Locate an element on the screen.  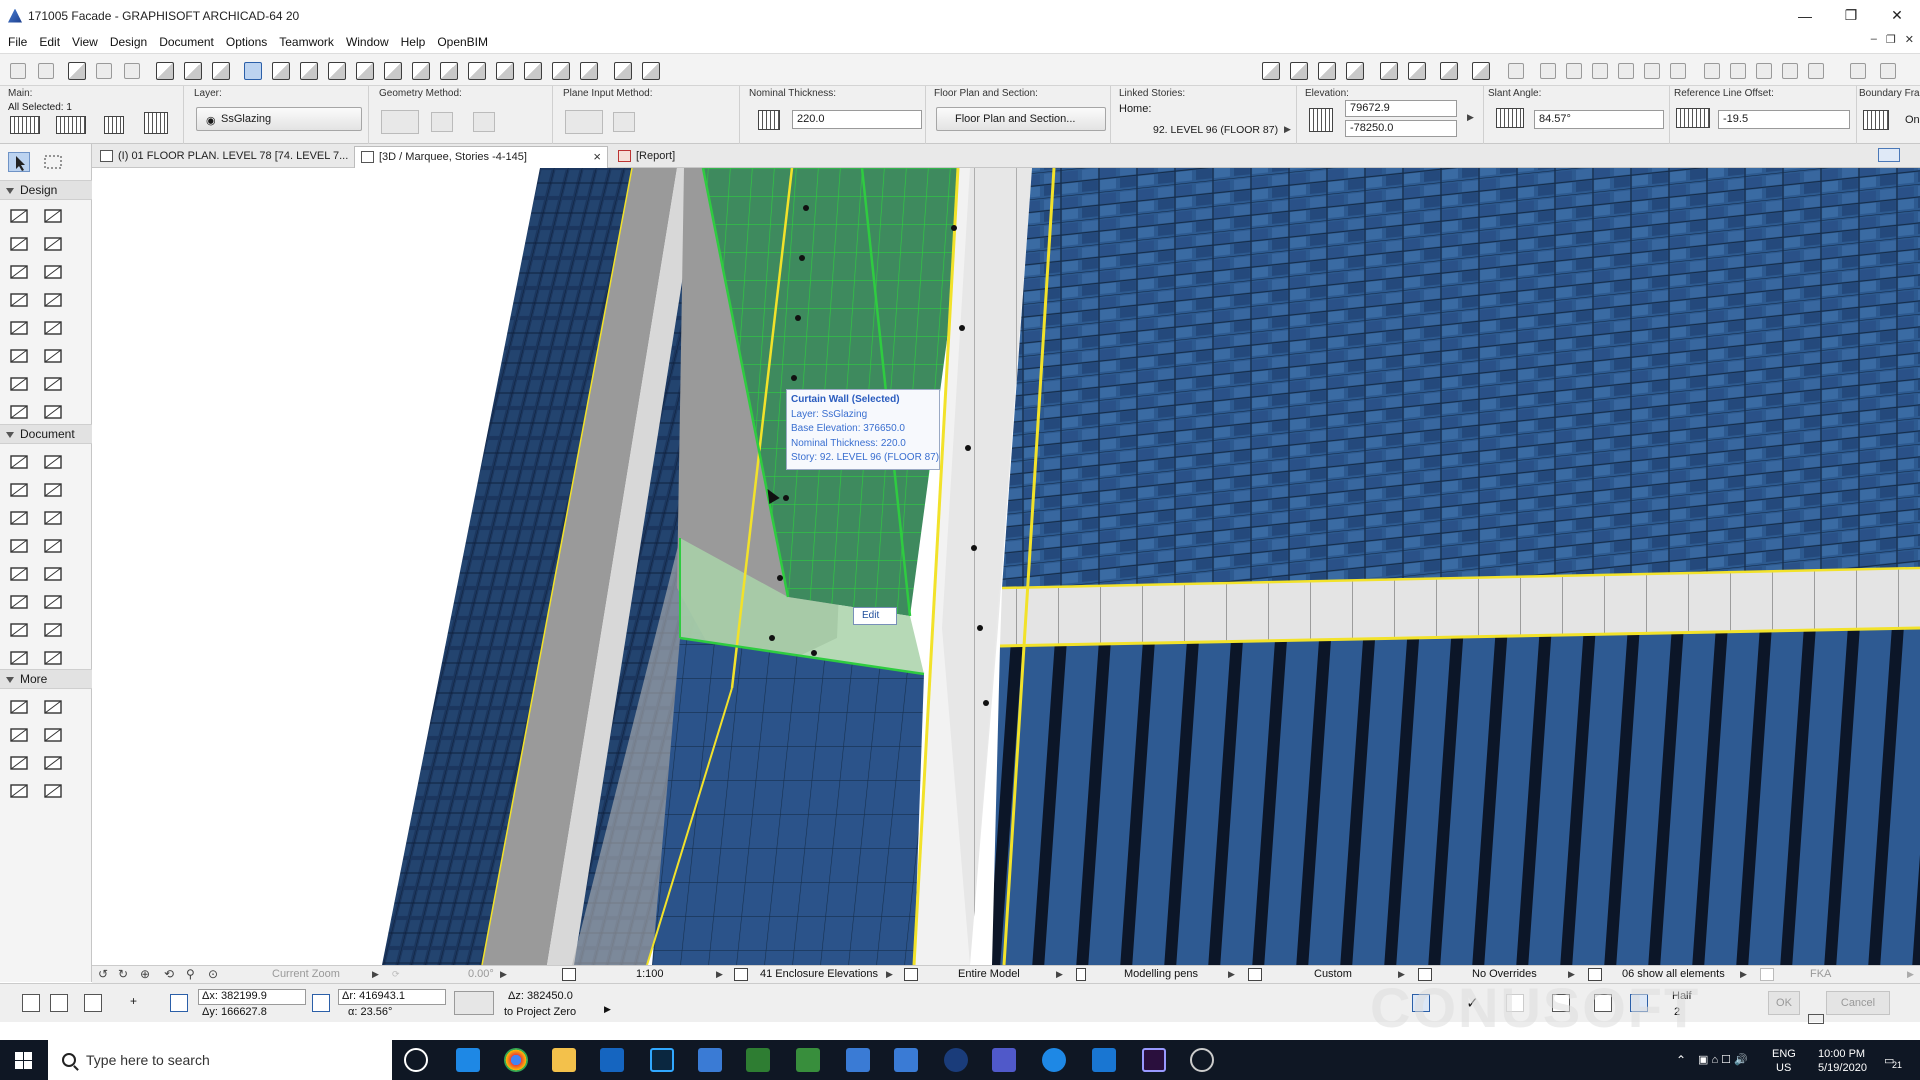
wall-tool-icon is located at coordinates (19, 216).